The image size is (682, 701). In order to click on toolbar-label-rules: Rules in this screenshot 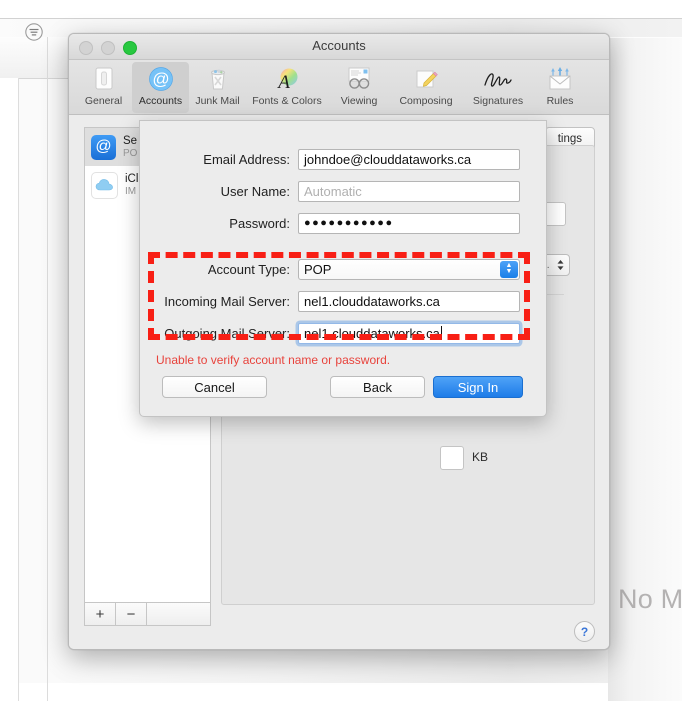, I will do `click(560, 101)`.